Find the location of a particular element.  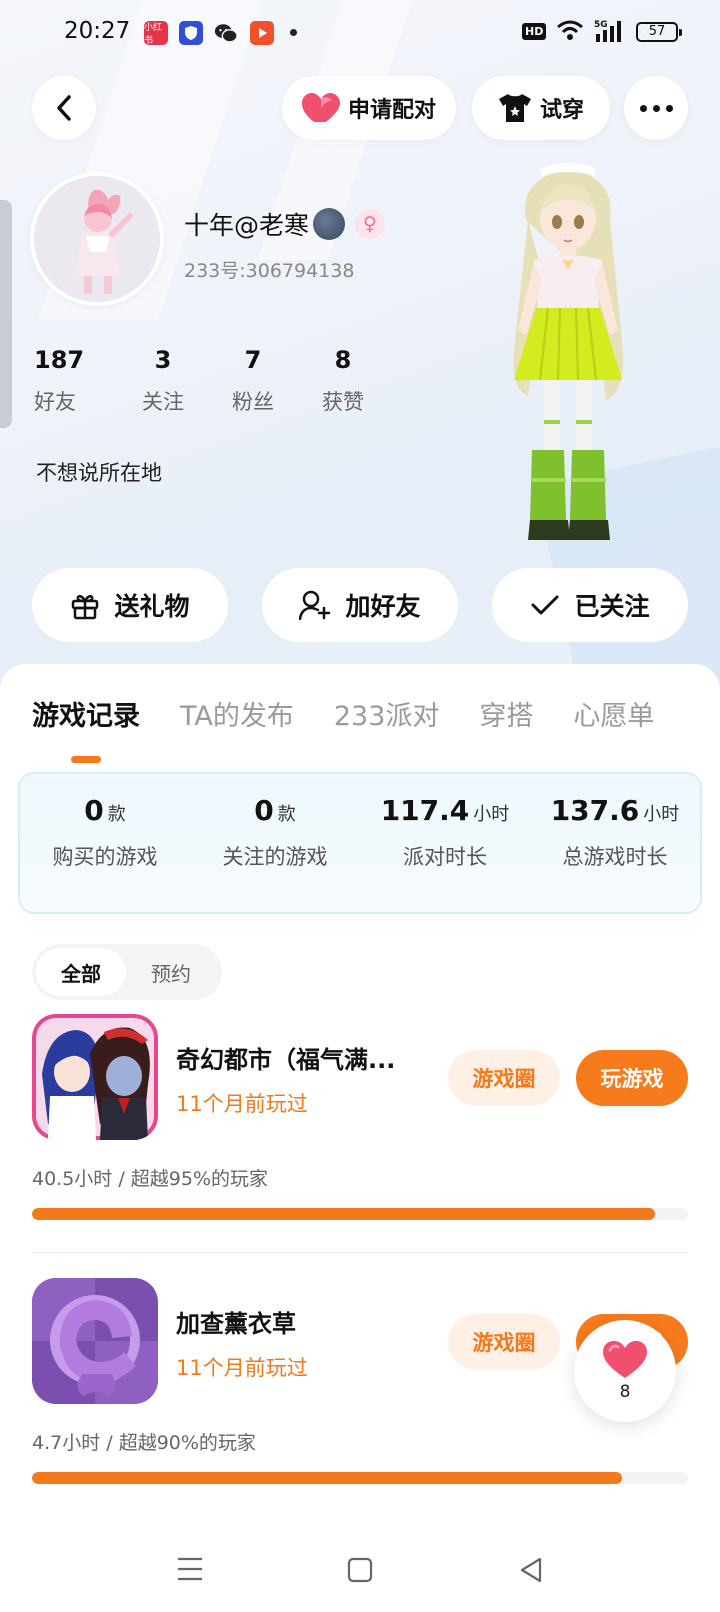

try-on-label: 试穿 is located at coordinates (561, 110).